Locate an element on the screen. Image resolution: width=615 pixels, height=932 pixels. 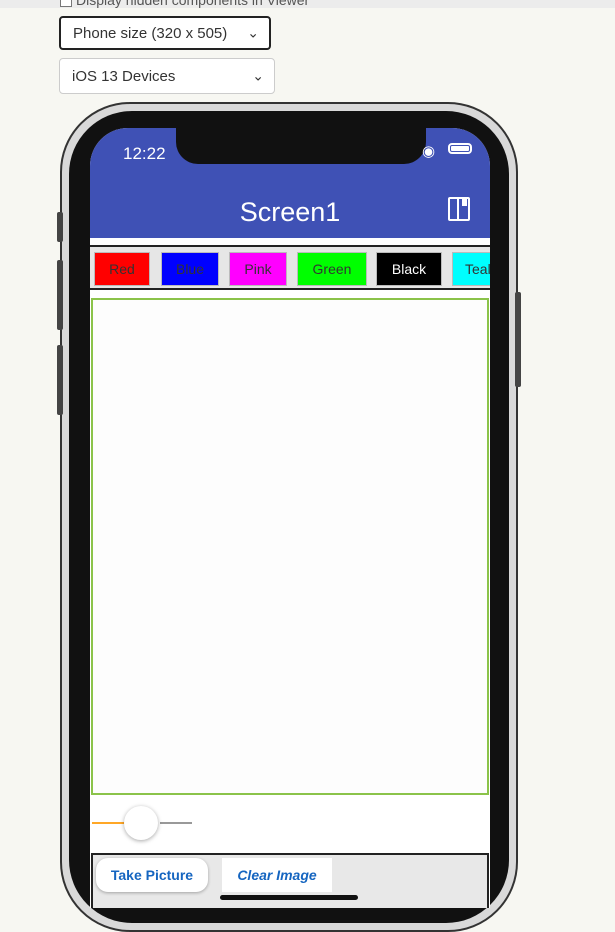
clear-image-label: Clear Image is located at coordinates (277, 875).